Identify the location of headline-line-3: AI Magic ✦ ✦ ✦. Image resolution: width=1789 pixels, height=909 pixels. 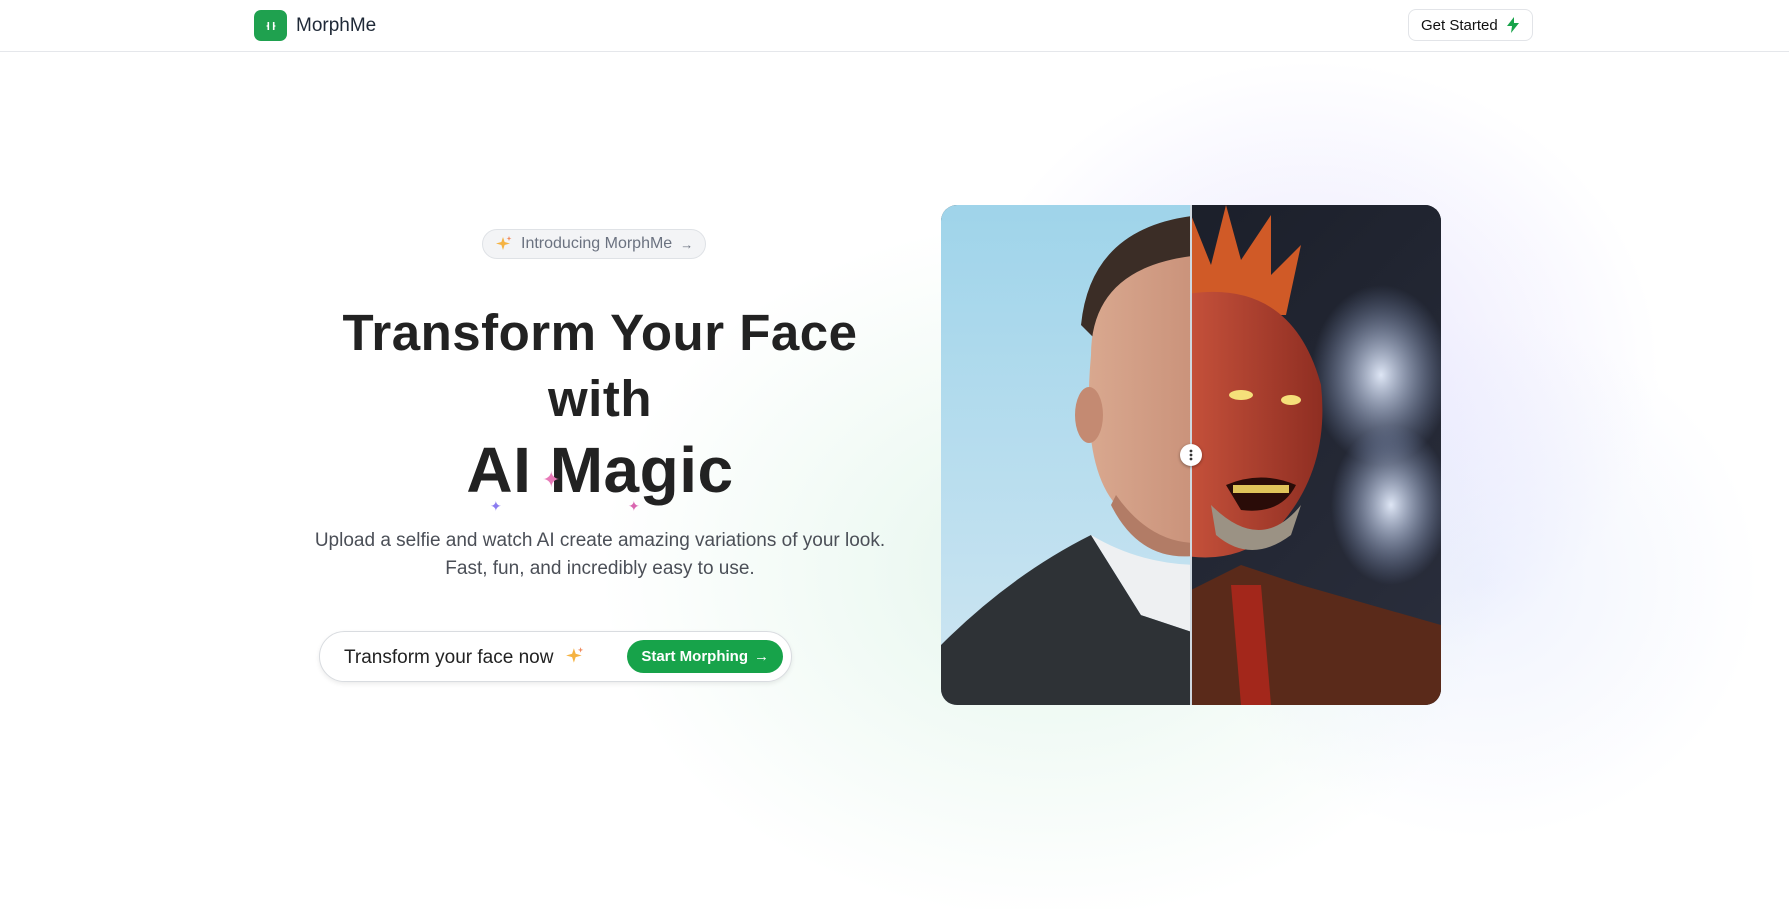
(600, 473).